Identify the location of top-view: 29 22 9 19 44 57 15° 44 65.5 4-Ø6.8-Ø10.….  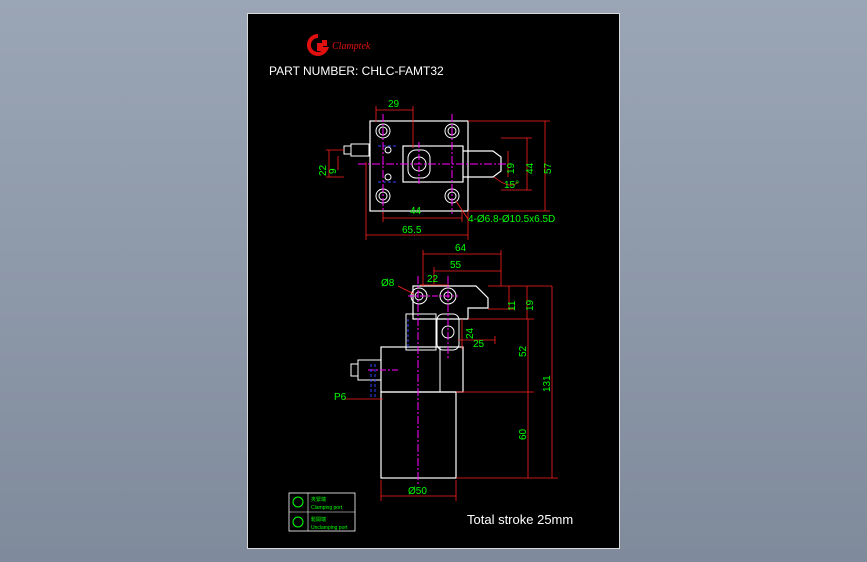
(436, 169).